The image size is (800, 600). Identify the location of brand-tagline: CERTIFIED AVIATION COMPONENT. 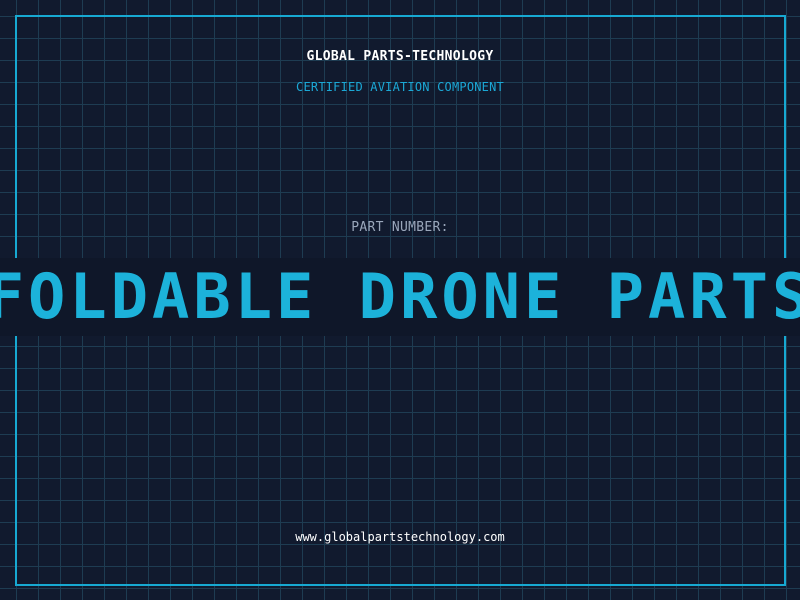
(400, 87).